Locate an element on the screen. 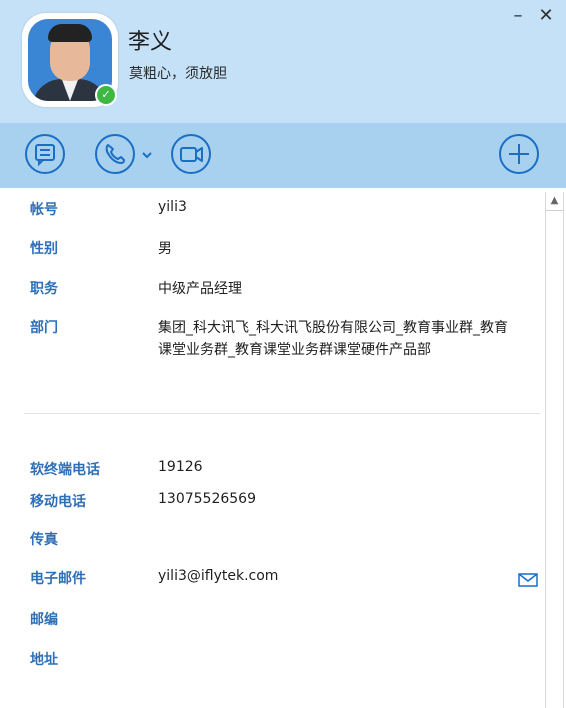 The height and width of the screenshot is (708, 566). phone-icon is located at coordinates (115, 154).